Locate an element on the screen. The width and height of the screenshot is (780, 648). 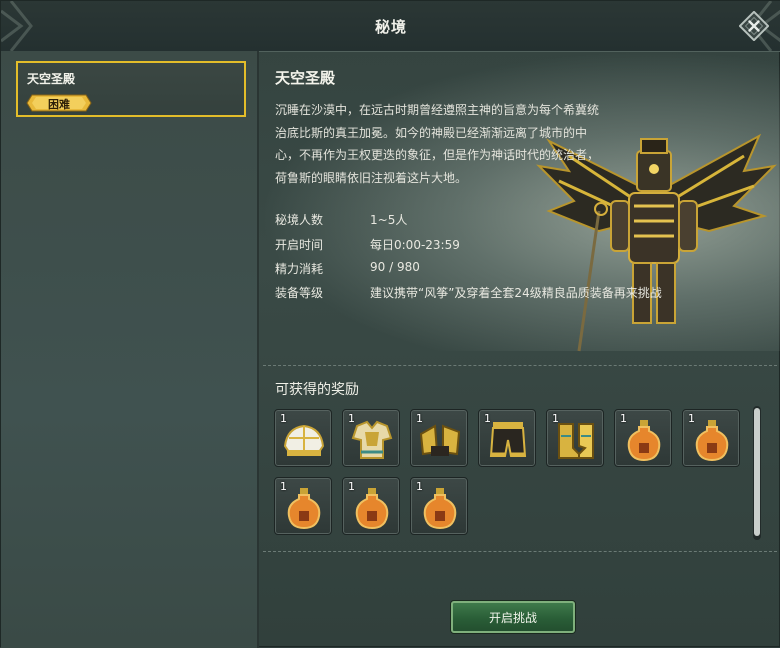
window-title: 秘境 is located at coordinates (390, 27).